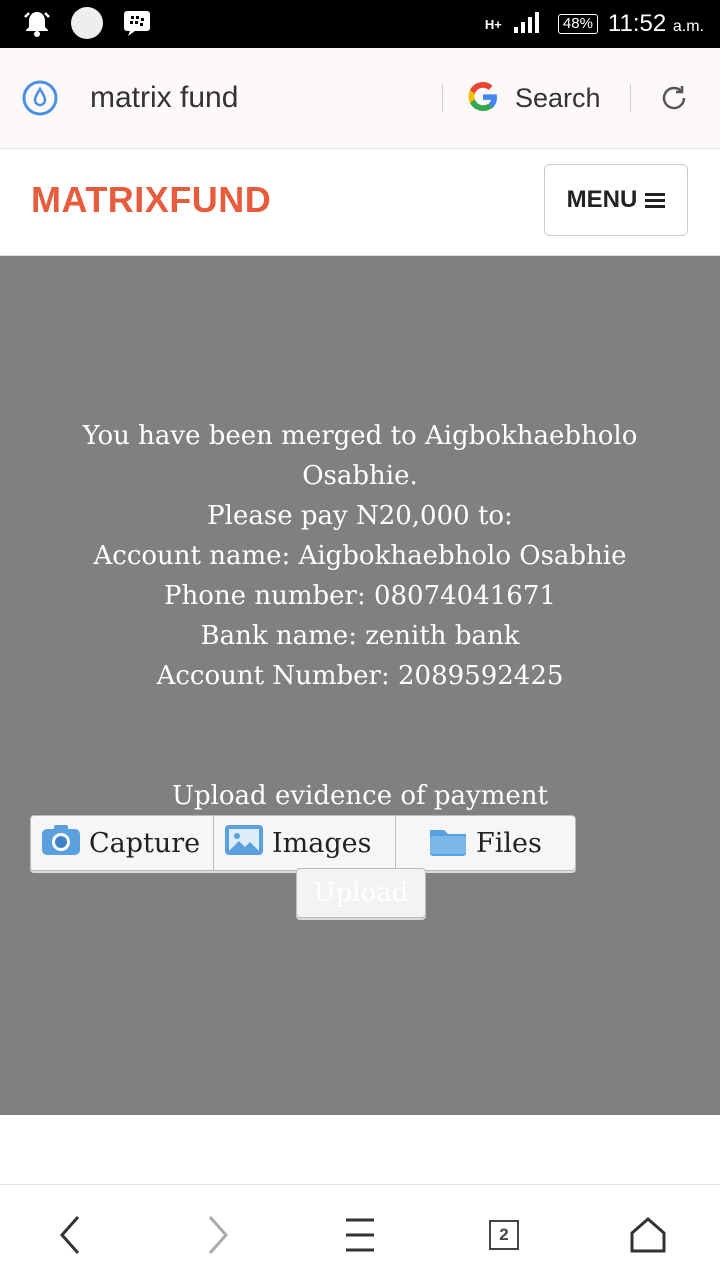 This screenshot has height=1281, width=720. What do you see at coordinates (360, 796) in the screenshot?
I see `upload-evidence-label: Upload evidence of payment` at bounding box center [360, 796].